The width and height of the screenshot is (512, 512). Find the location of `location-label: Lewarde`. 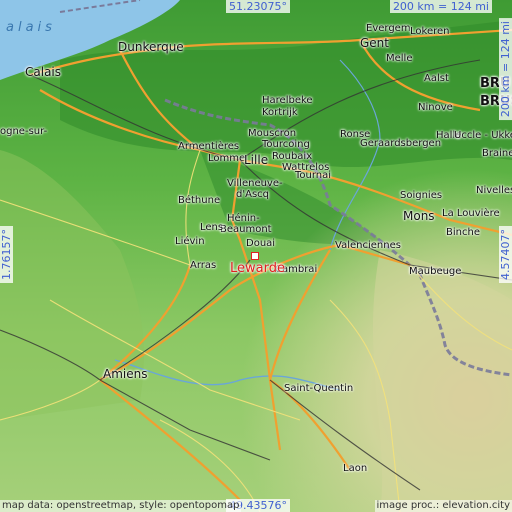

location-label: Lewarde is located at coordinates (257, 268).